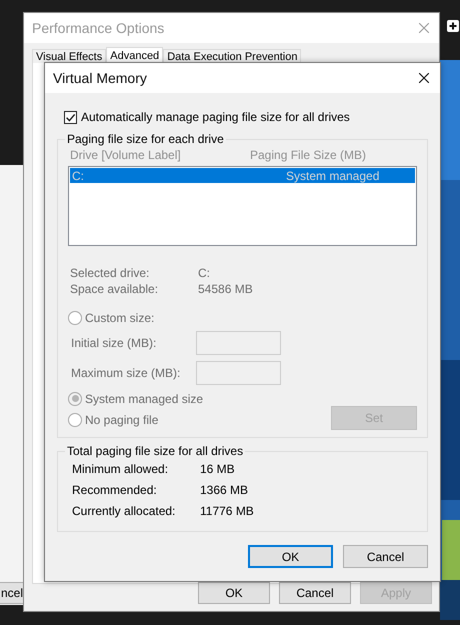  What do you see at coordinates (424, 78) in the screenshot?
I see `close-icon` at bounding box center [424, 78].